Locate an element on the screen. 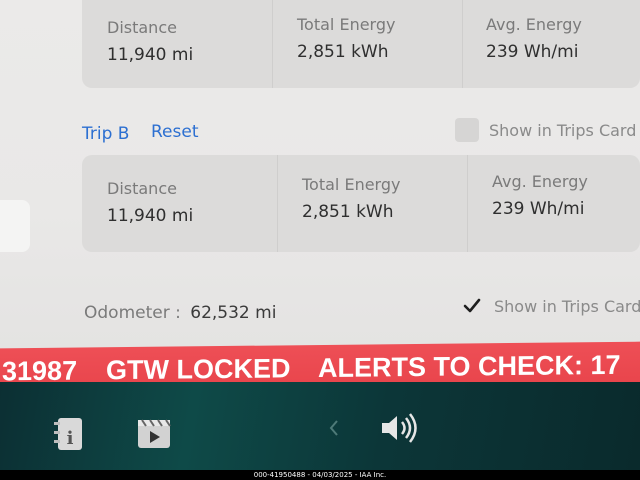 Image resolution: width=640 pixels, height=480 pixels. trip-b-title: Trip B is located at coordinates (106, 134).